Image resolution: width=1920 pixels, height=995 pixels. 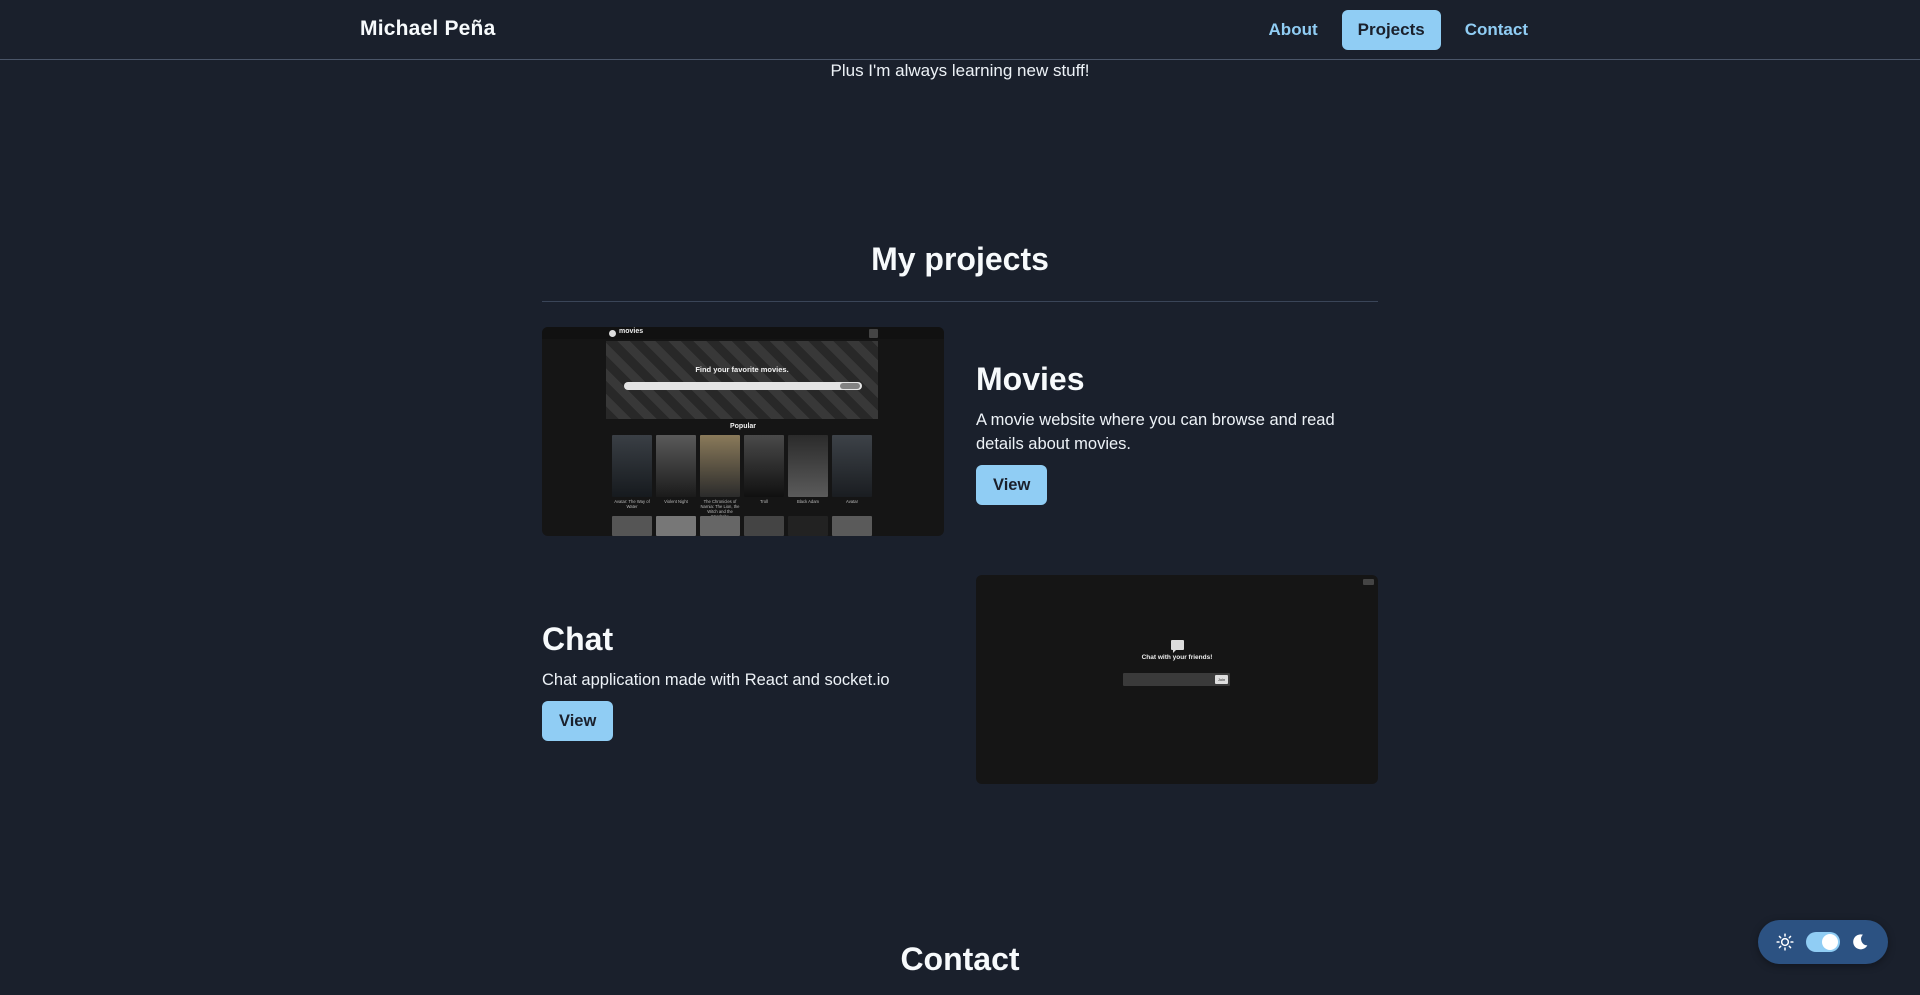 I want to click on movies-search-bar, so click(x=743, y=386).